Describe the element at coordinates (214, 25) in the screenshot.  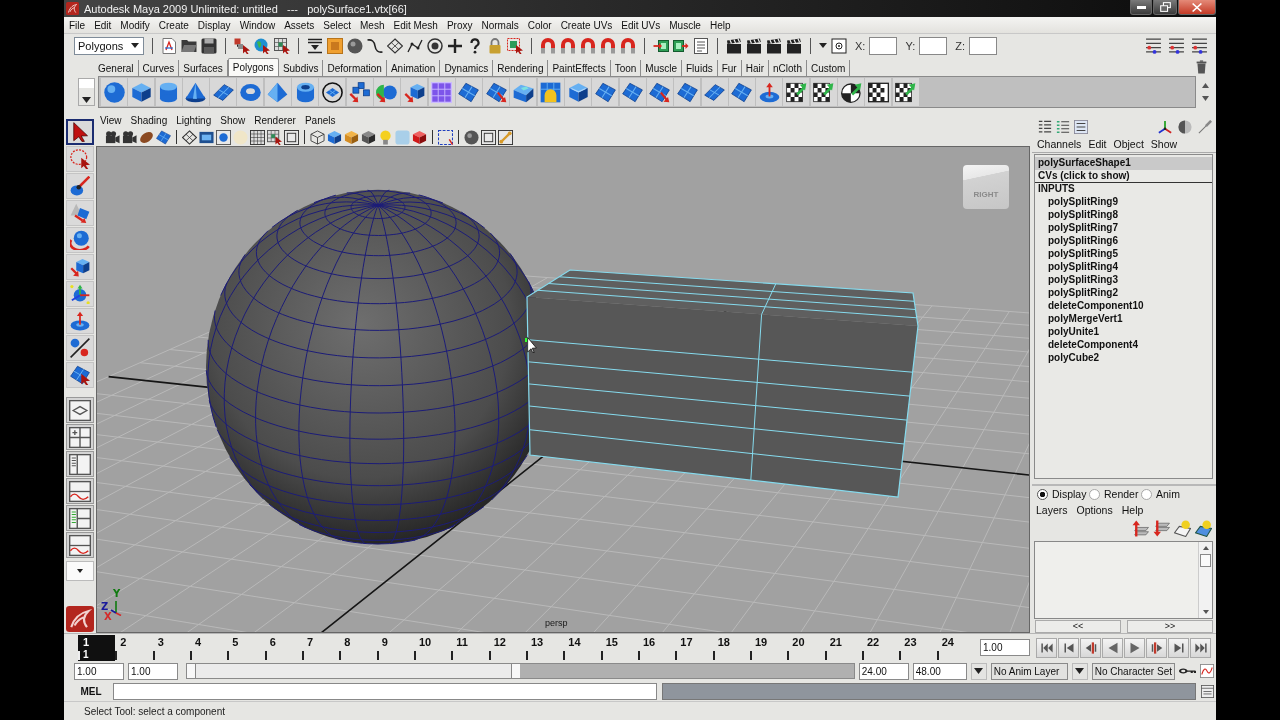
I see `menu-item: Display` at that location.